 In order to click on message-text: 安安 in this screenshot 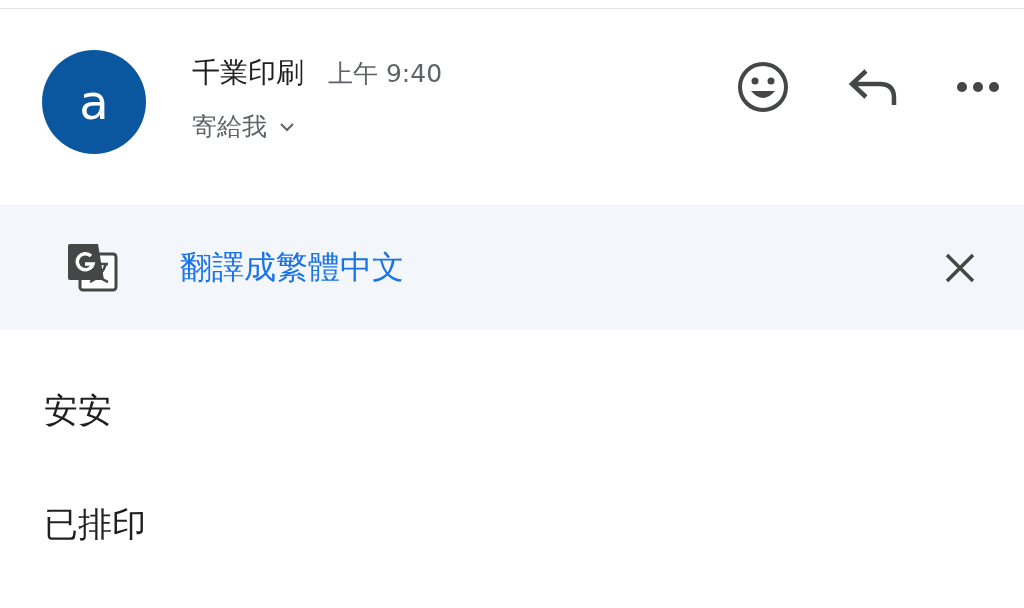, I will do `click(78, 410)`.